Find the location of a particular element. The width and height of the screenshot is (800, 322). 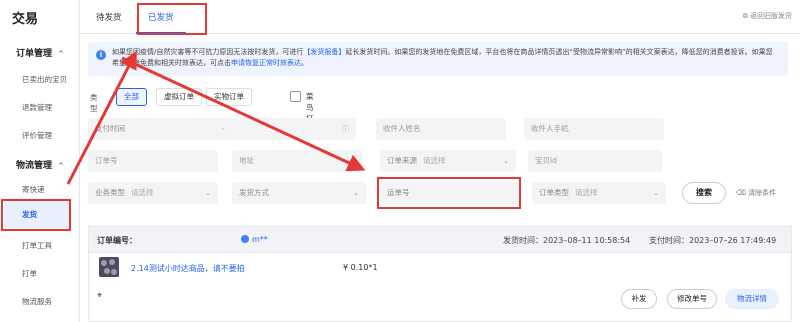

type-option-physical: 实物订单 is located at coordinates (229, 97).